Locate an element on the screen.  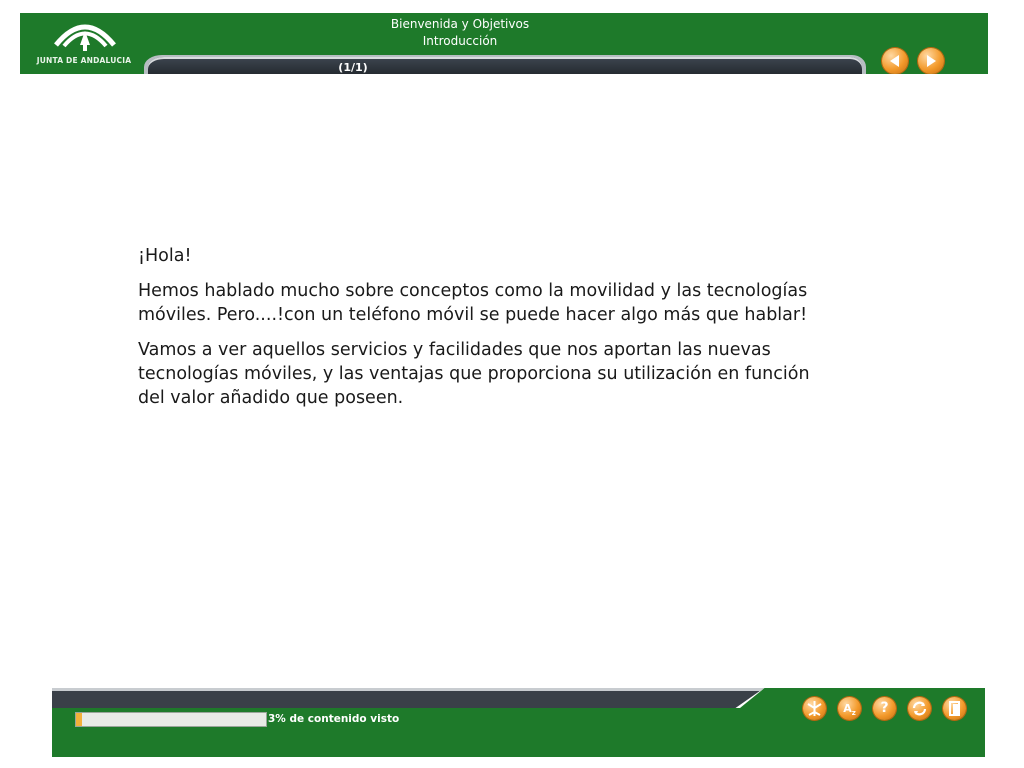
refresh-button is located at coordinates (919, 708).